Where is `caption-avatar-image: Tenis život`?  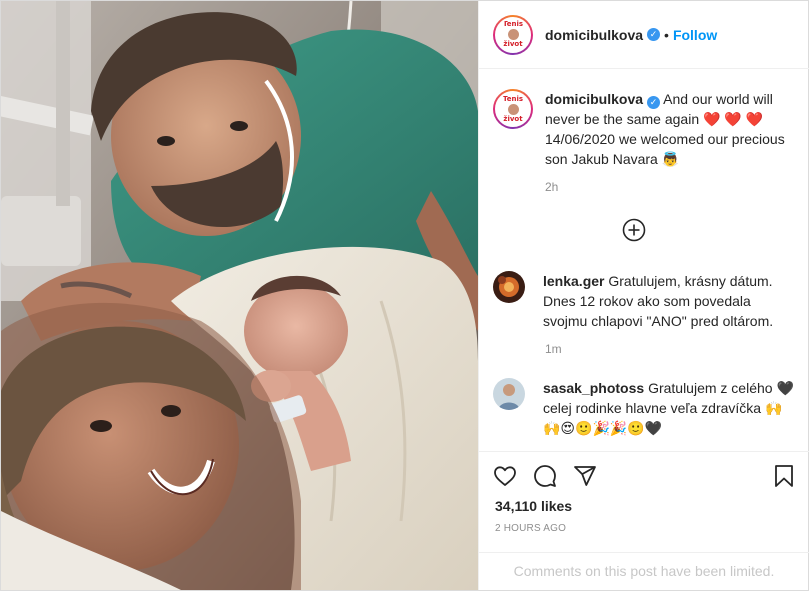
caption-avatar-image: Tenis život is located at coordinates (513, 109).